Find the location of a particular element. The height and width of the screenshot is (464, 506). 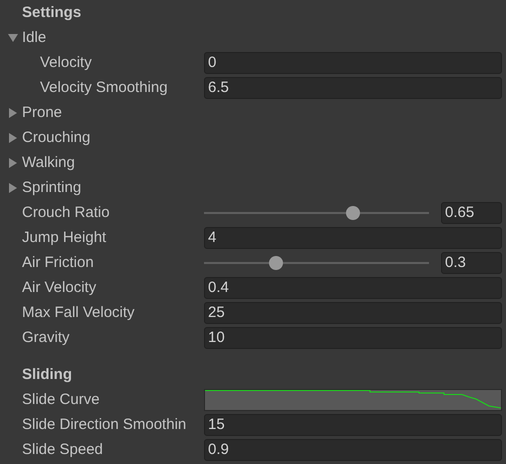

foldout-label: Prone is located at coordinates (42, 112).